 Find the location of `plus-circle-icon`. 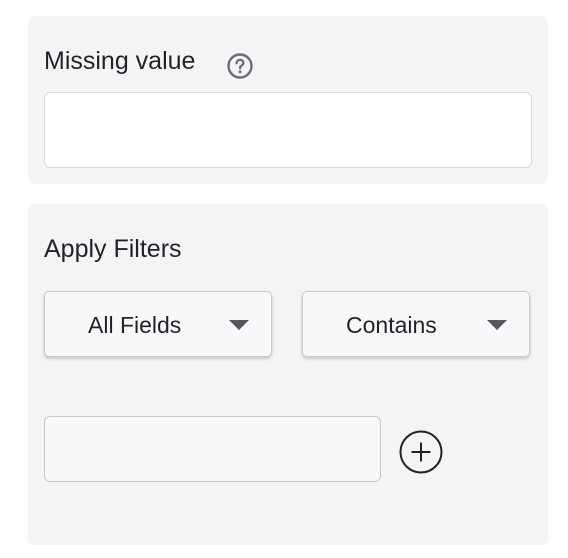

plus-circle-icon is located at coordinates (421, 452).